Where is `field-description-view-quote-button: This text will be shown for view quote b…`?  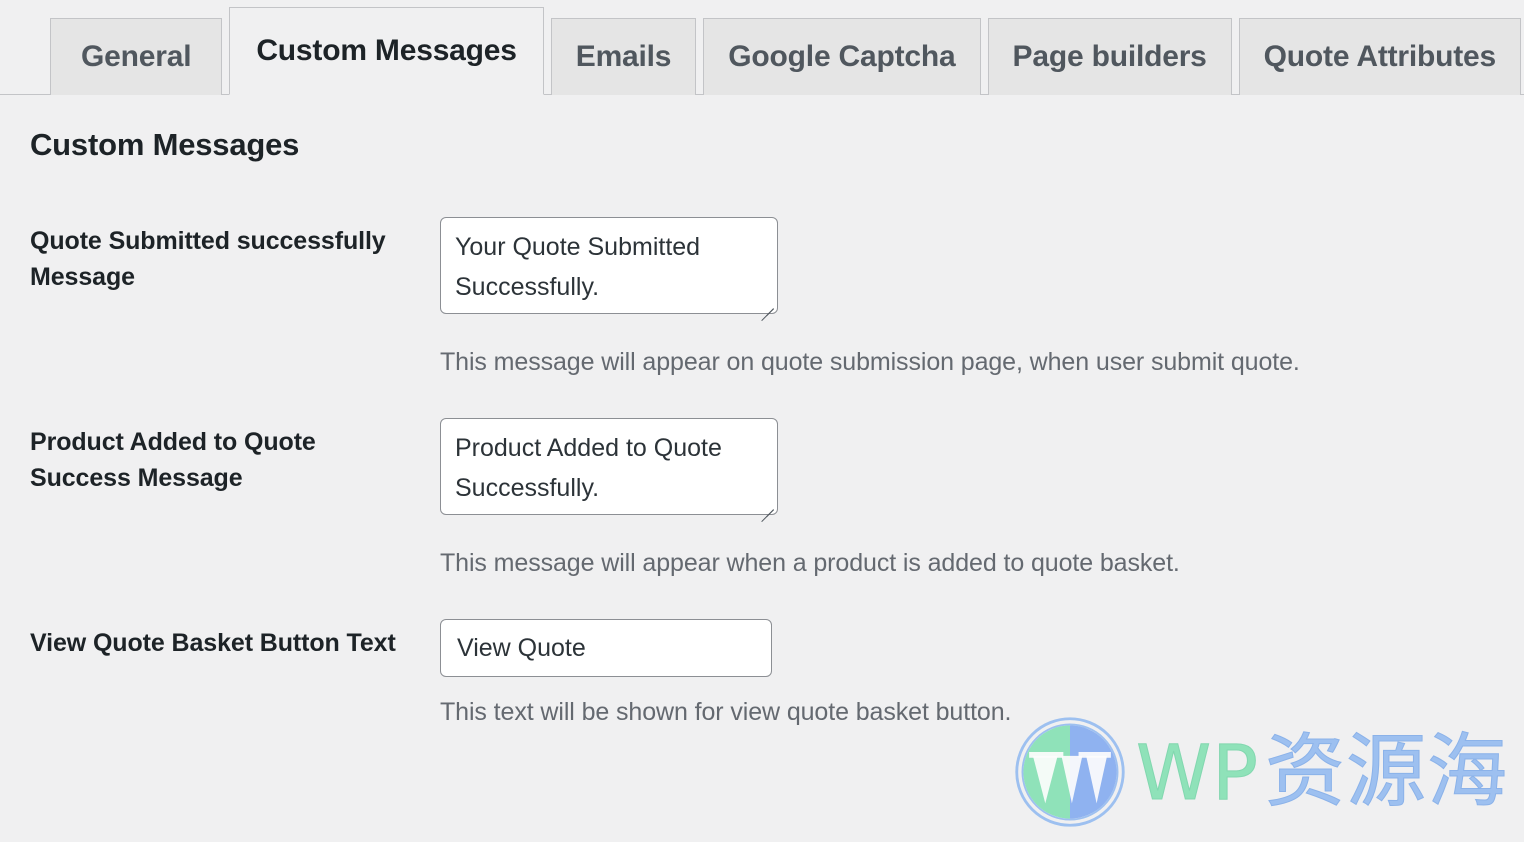
field-description-view-quote-button: This text will be shown for view quote b… is located at coordinates (726, 712).